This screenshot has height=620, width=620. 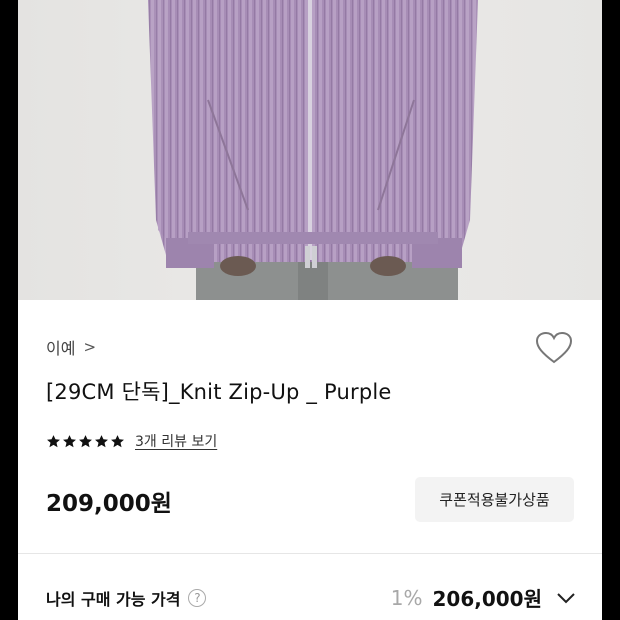 I want to click on purchase-price-label: 나의 구매 가능 가격, so click(x=113, y=599).